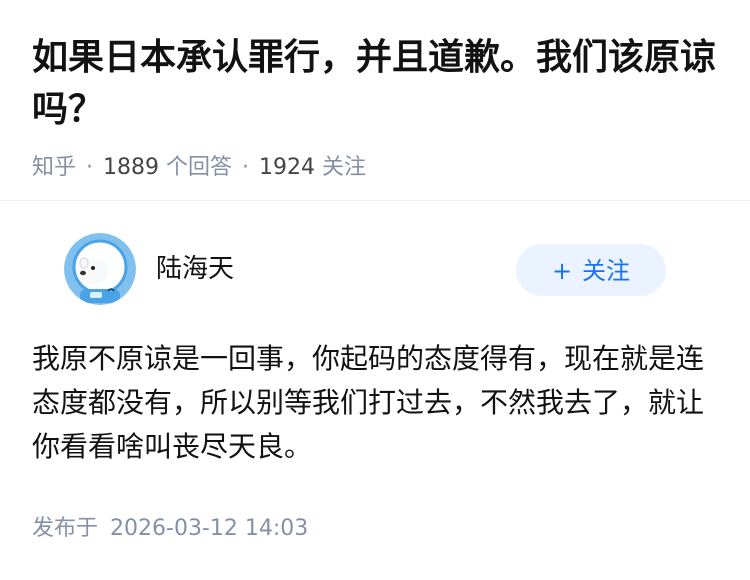 The width and height of the screenshot is (750, 580). I want to click on follower-count-label: 关注, so click(344, 167).